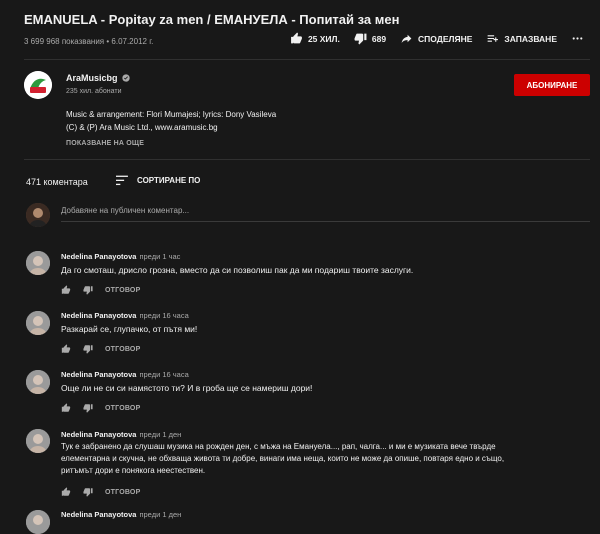 This screenshot has width=600, height=534. What do you see at coordinates (406, 38) in the screenshot?
I see `share-icon` at bounding box center [406, 38].